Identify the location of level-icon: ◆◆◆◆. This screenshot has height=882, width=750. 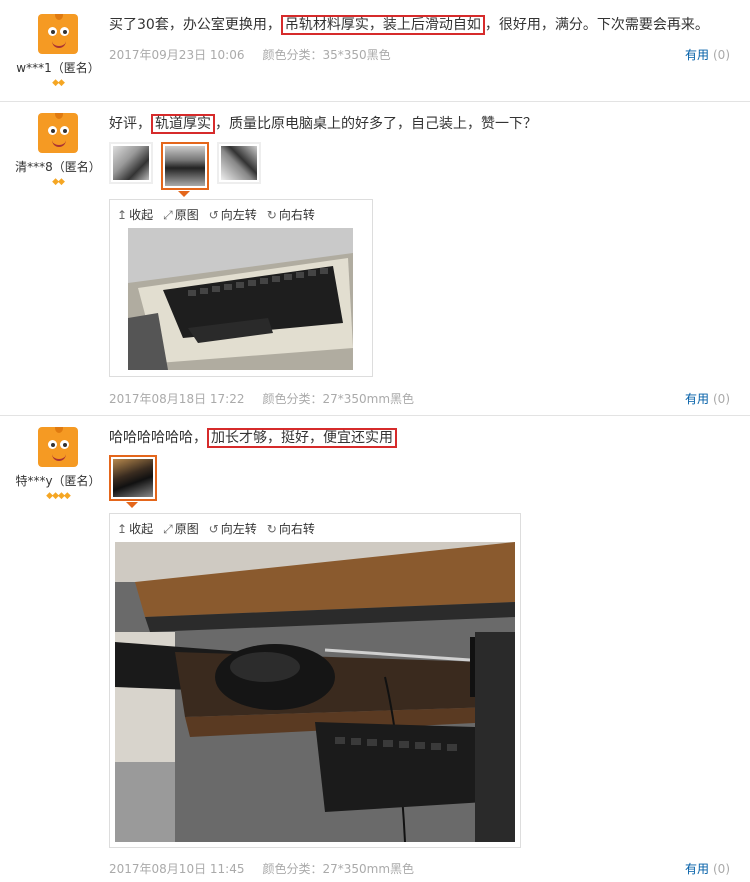
(58, 496).